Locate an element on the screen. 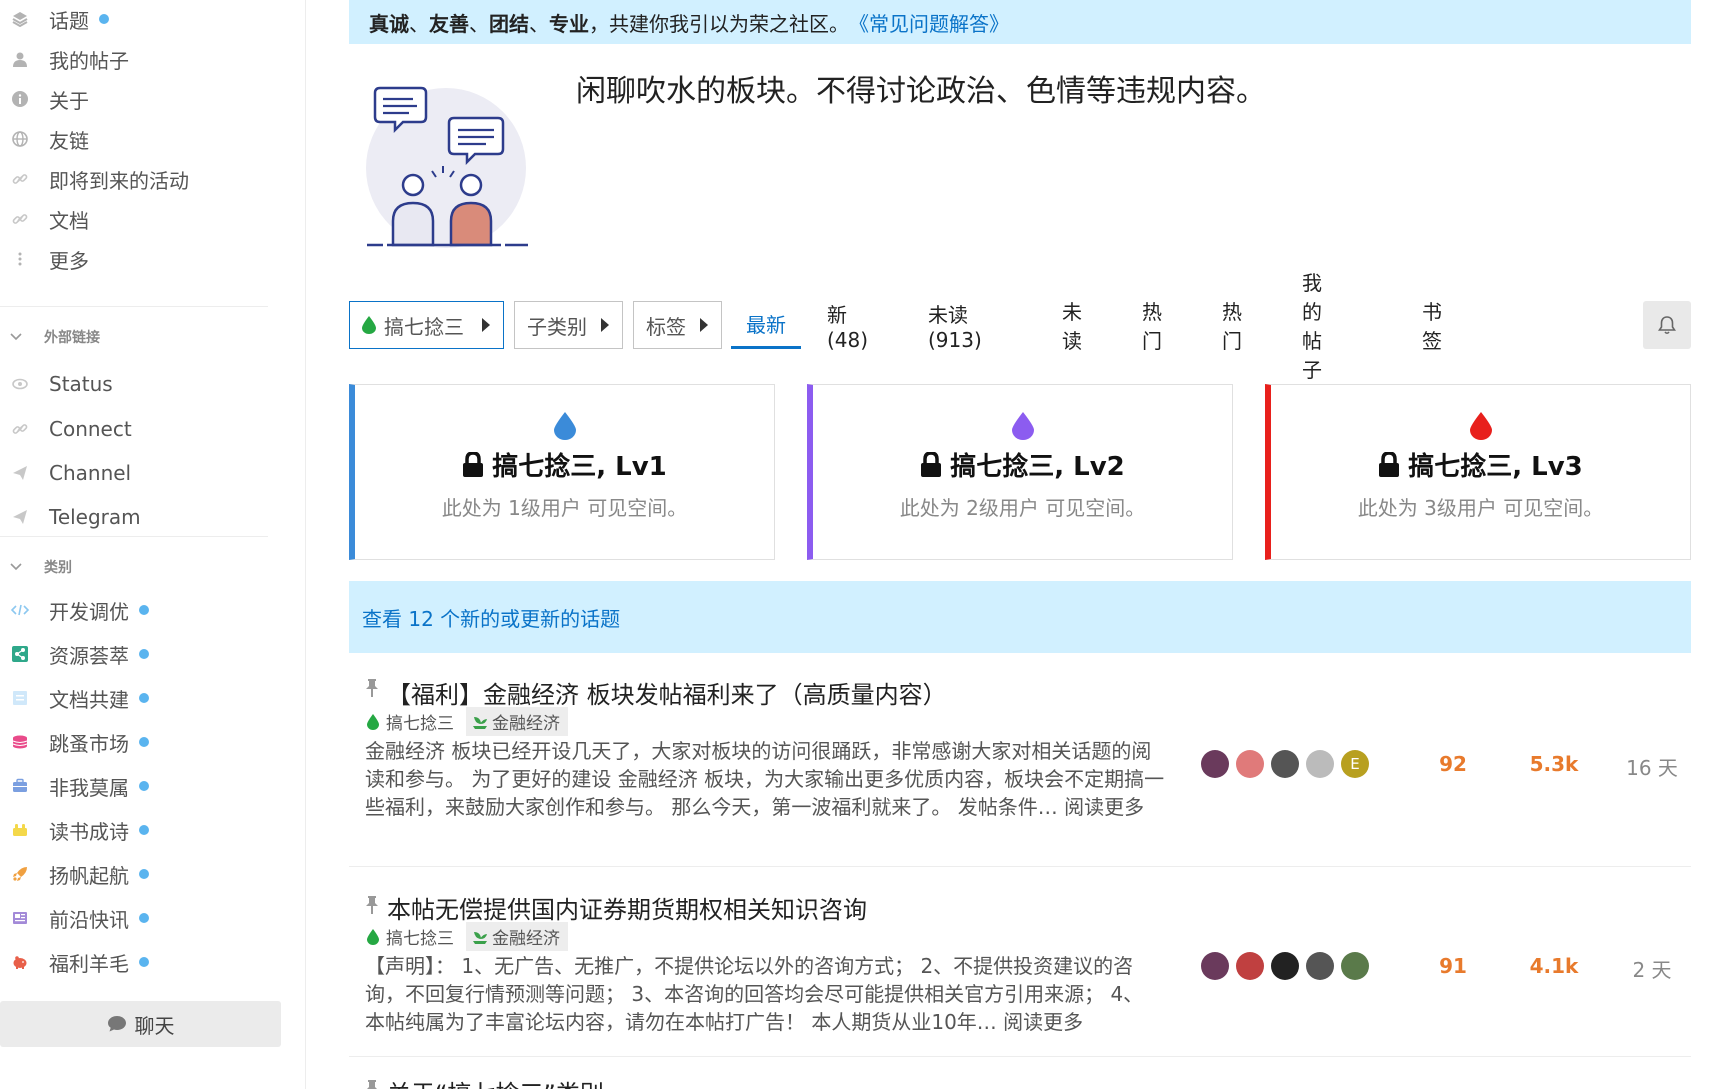 This screenshot has height=1089, width=1713. chat-button: 聊天 is located at coordinates (140, 1024).